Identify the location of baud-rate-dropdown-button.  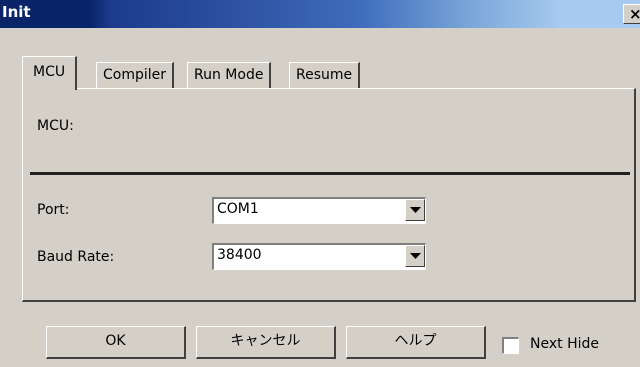
(415, 256).